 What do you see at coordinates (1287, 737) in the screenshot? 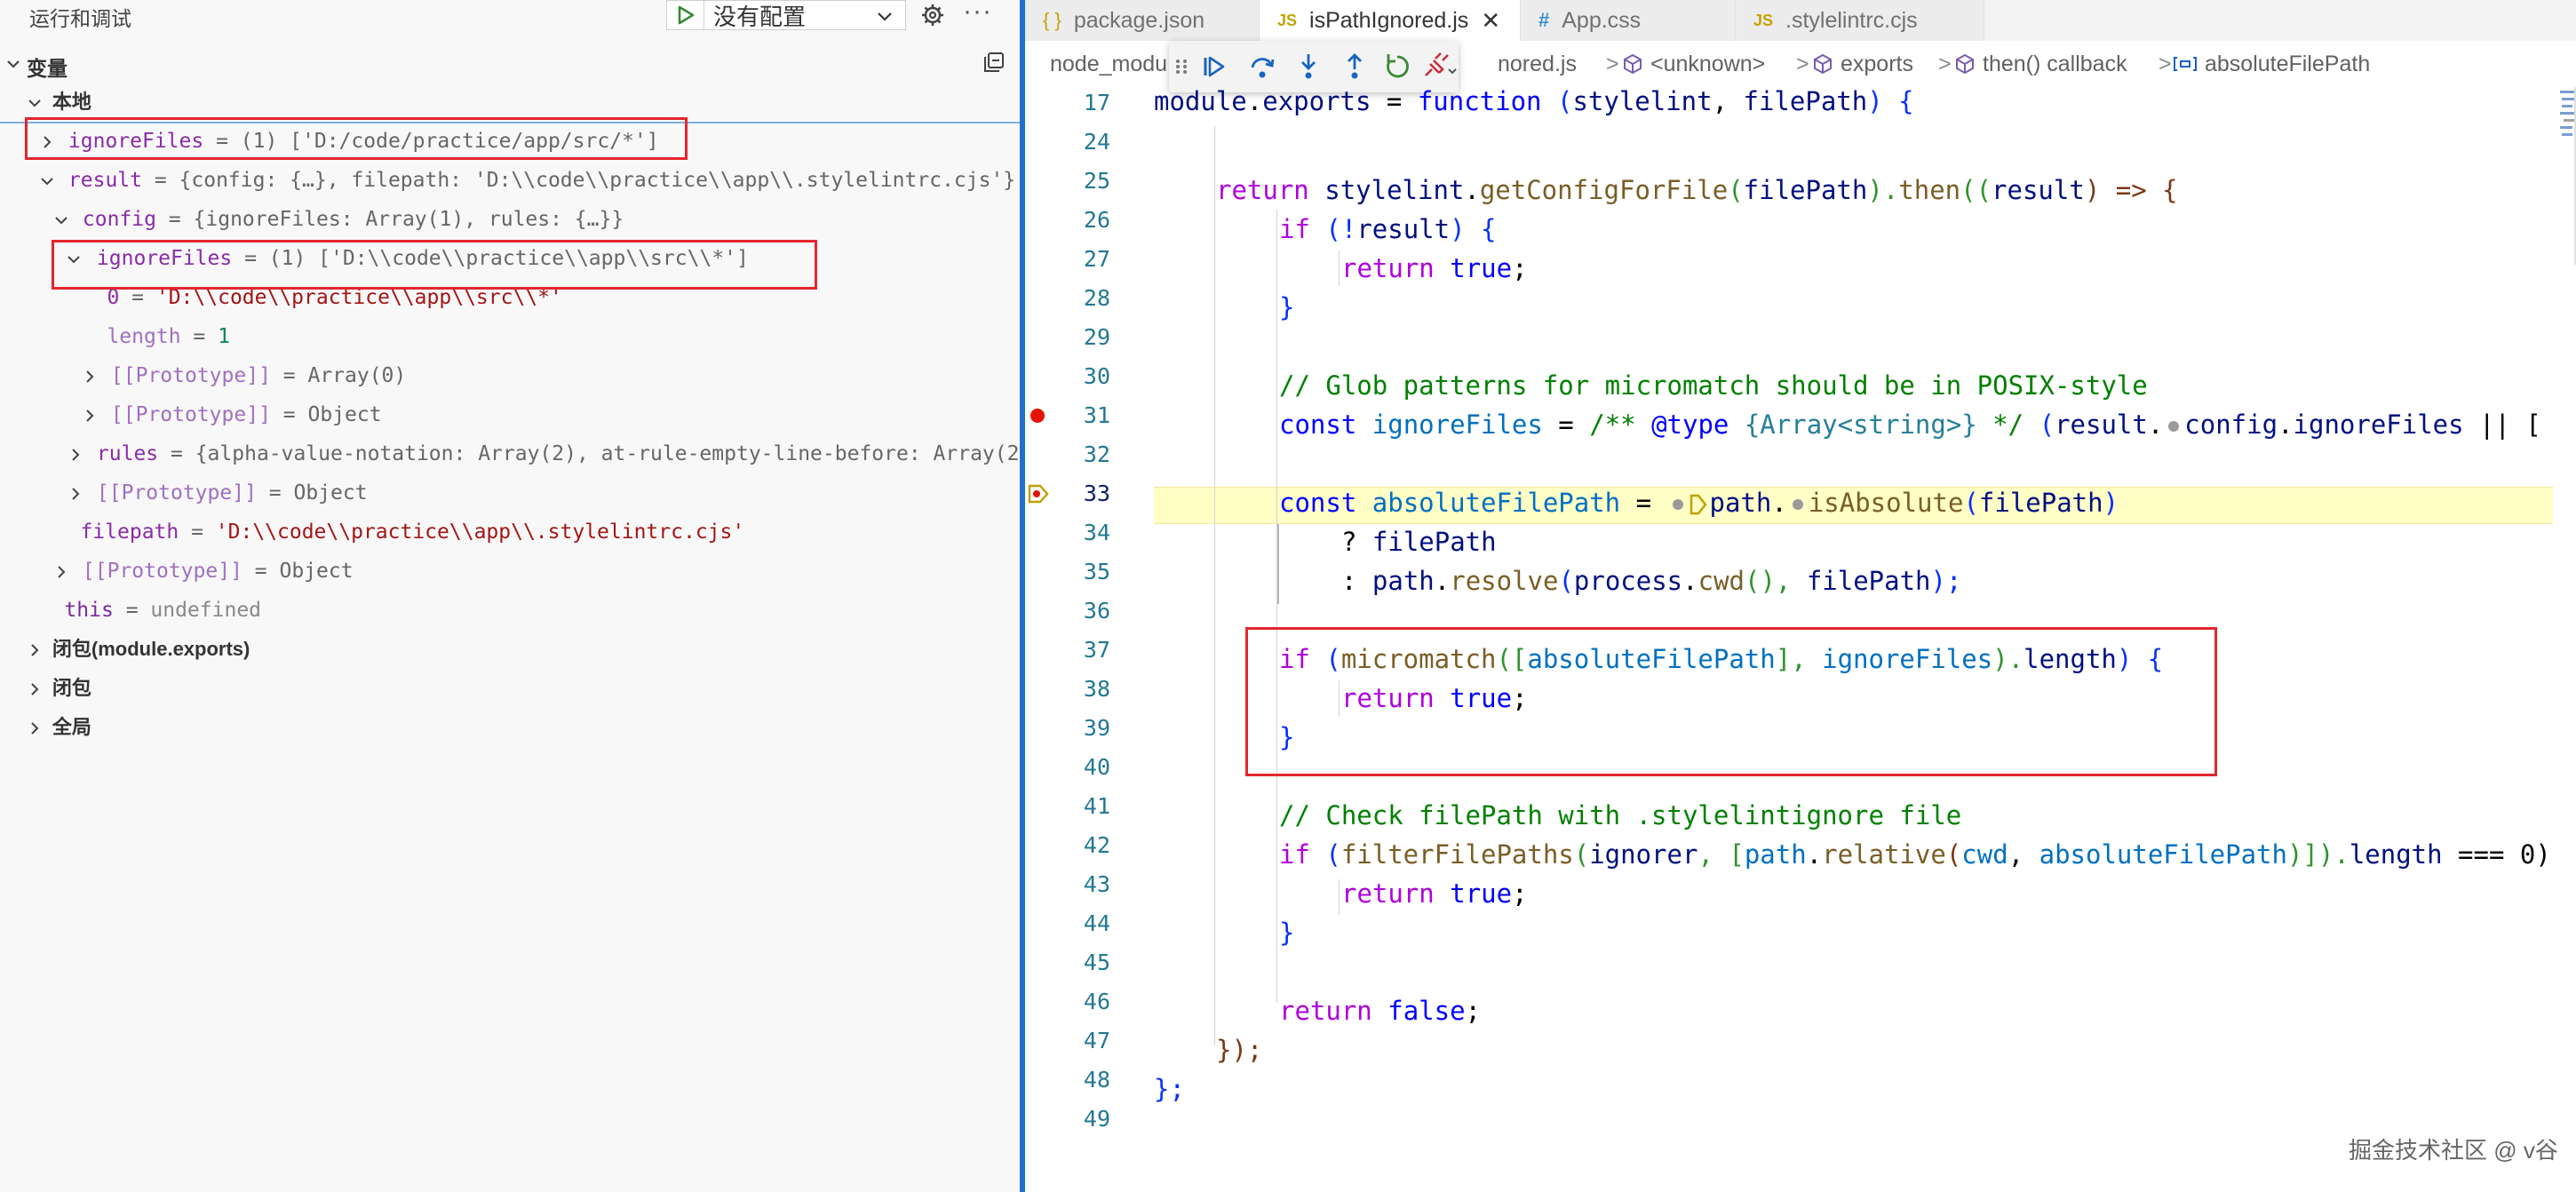
I see `code-line-39: }` at bounding box center [1287, 737].